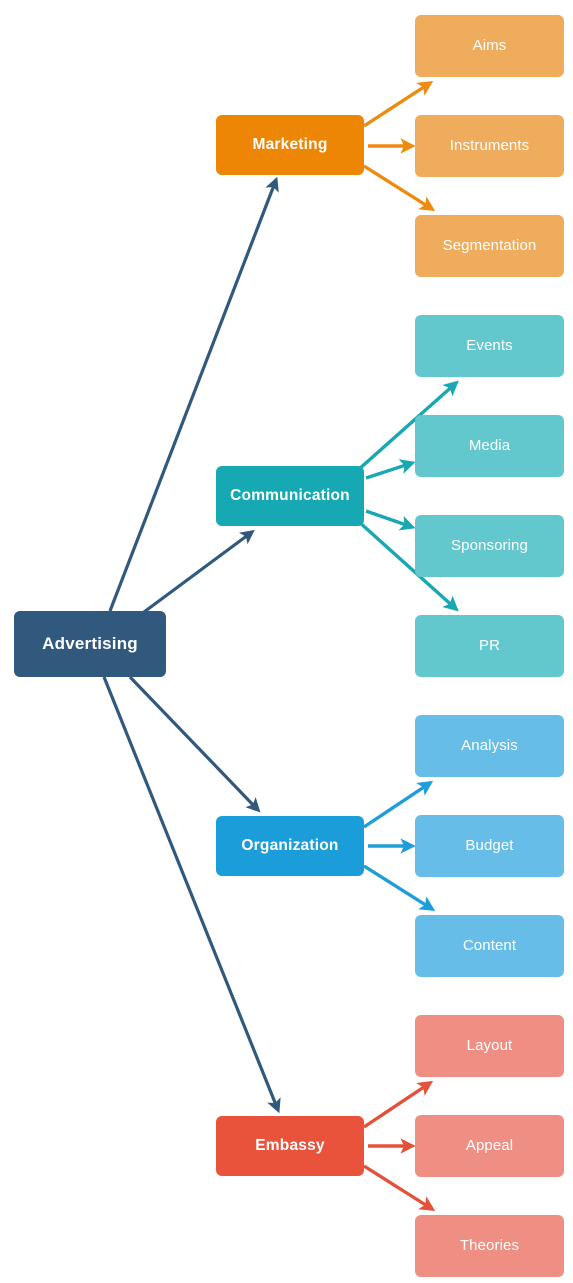 Image resolution: width=573 pixels, height=1283 pixels. Describe the element at coordinates (390, 520) in the screenshot. I see `edge-communication-to-sponsoring` at that location.